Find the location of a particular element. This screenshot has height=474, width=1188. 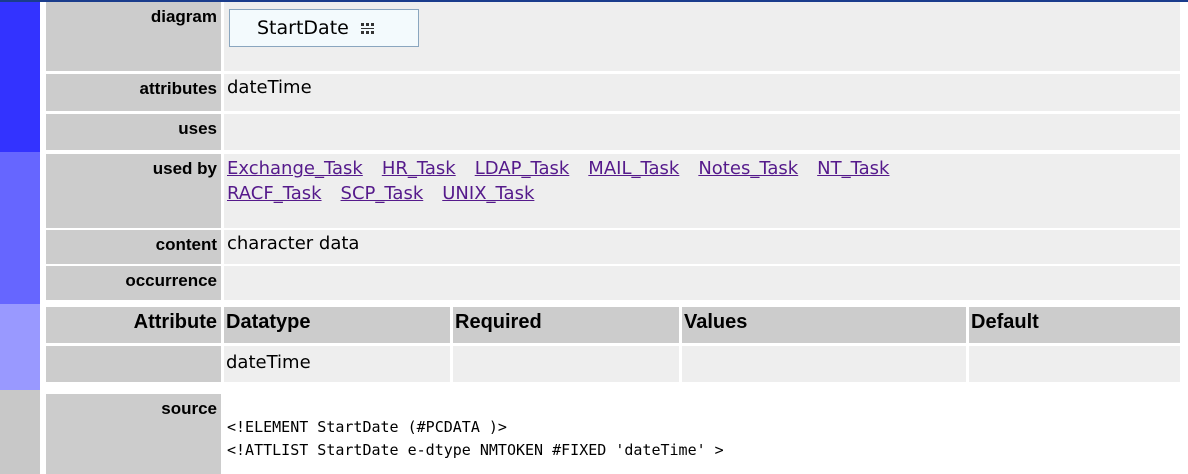

uses-row: uses is located at coordinates (613, 132).